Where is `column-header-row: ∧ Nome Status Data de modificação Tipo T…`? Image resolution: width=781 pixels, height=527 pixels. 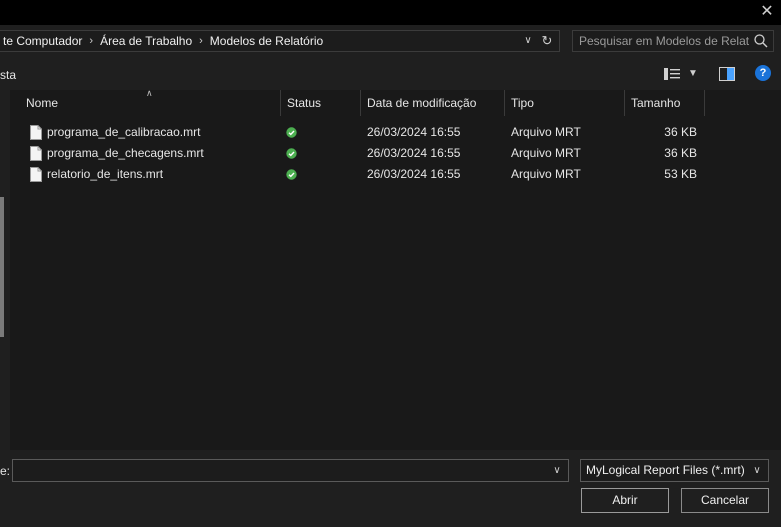
column-header-row: ∧ Nome Status Data de modificação Tipo T… is located at coordinates (395, 102).